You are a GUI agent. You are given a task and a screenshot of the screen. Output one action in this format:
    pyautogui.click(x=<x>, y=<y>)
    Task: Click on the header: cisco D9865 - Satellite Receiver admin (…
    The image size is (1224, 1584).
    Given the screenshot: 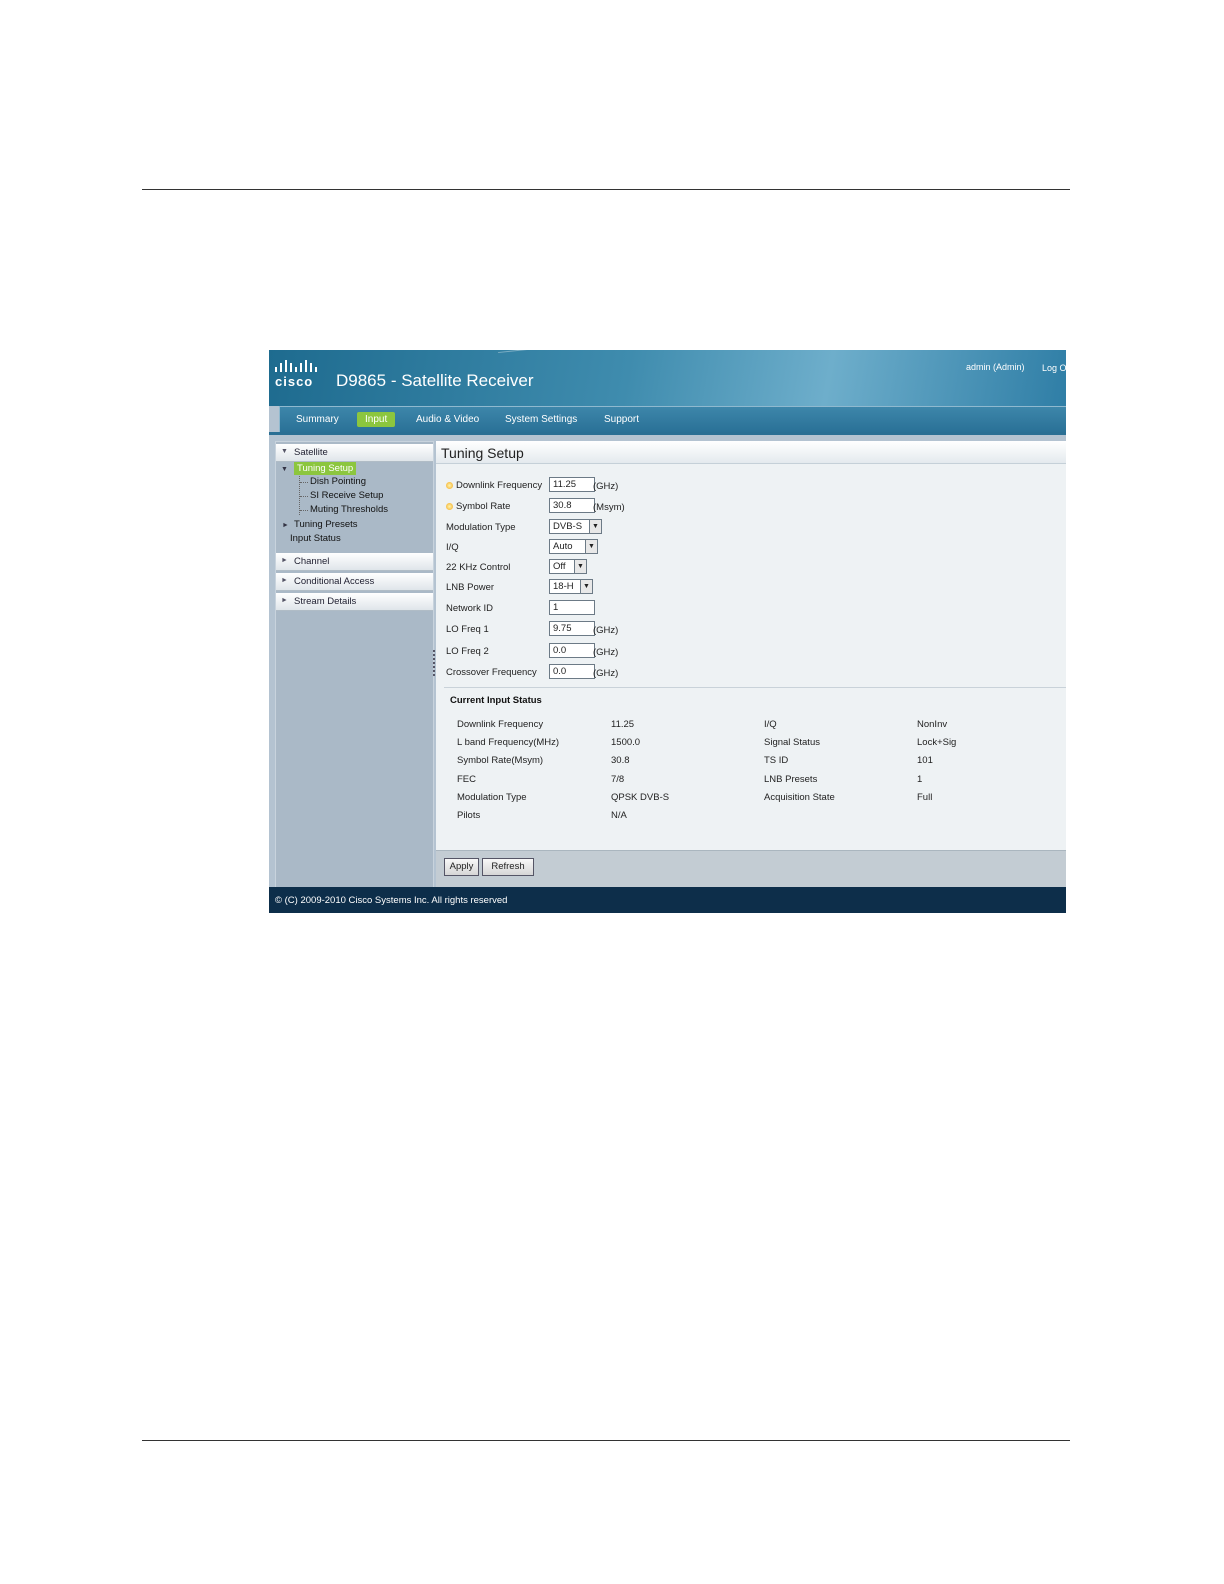 What is the action you would take?
    pyautogui.click(x=667, y=378)
    